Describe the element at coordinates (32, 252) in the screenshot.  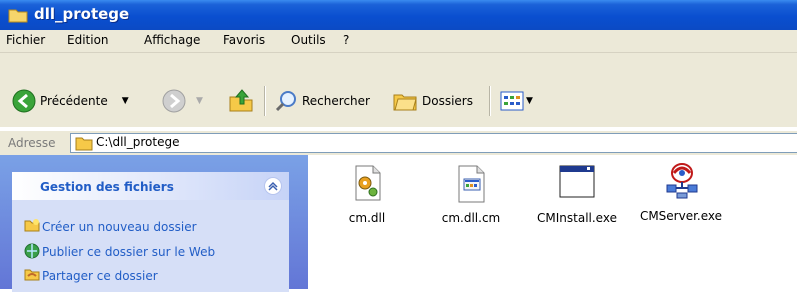
I see `publish-web-icon` at that location.